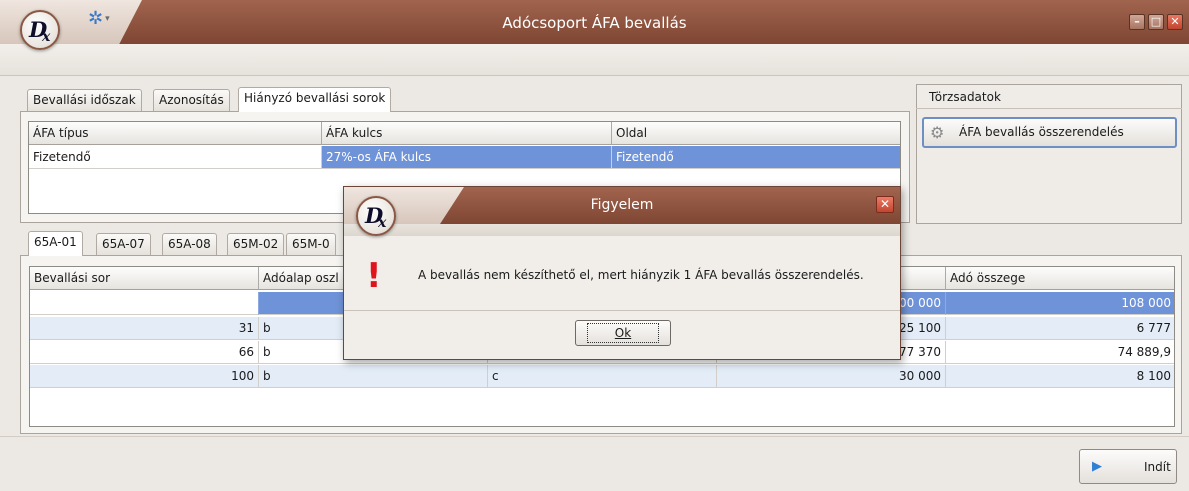 The width and height of the screenshot is (1189, 491). What do you see at coordinates (96, 18) in the screenshot?
I see `gear-icon: ✲` at bounding box center [96, 18].